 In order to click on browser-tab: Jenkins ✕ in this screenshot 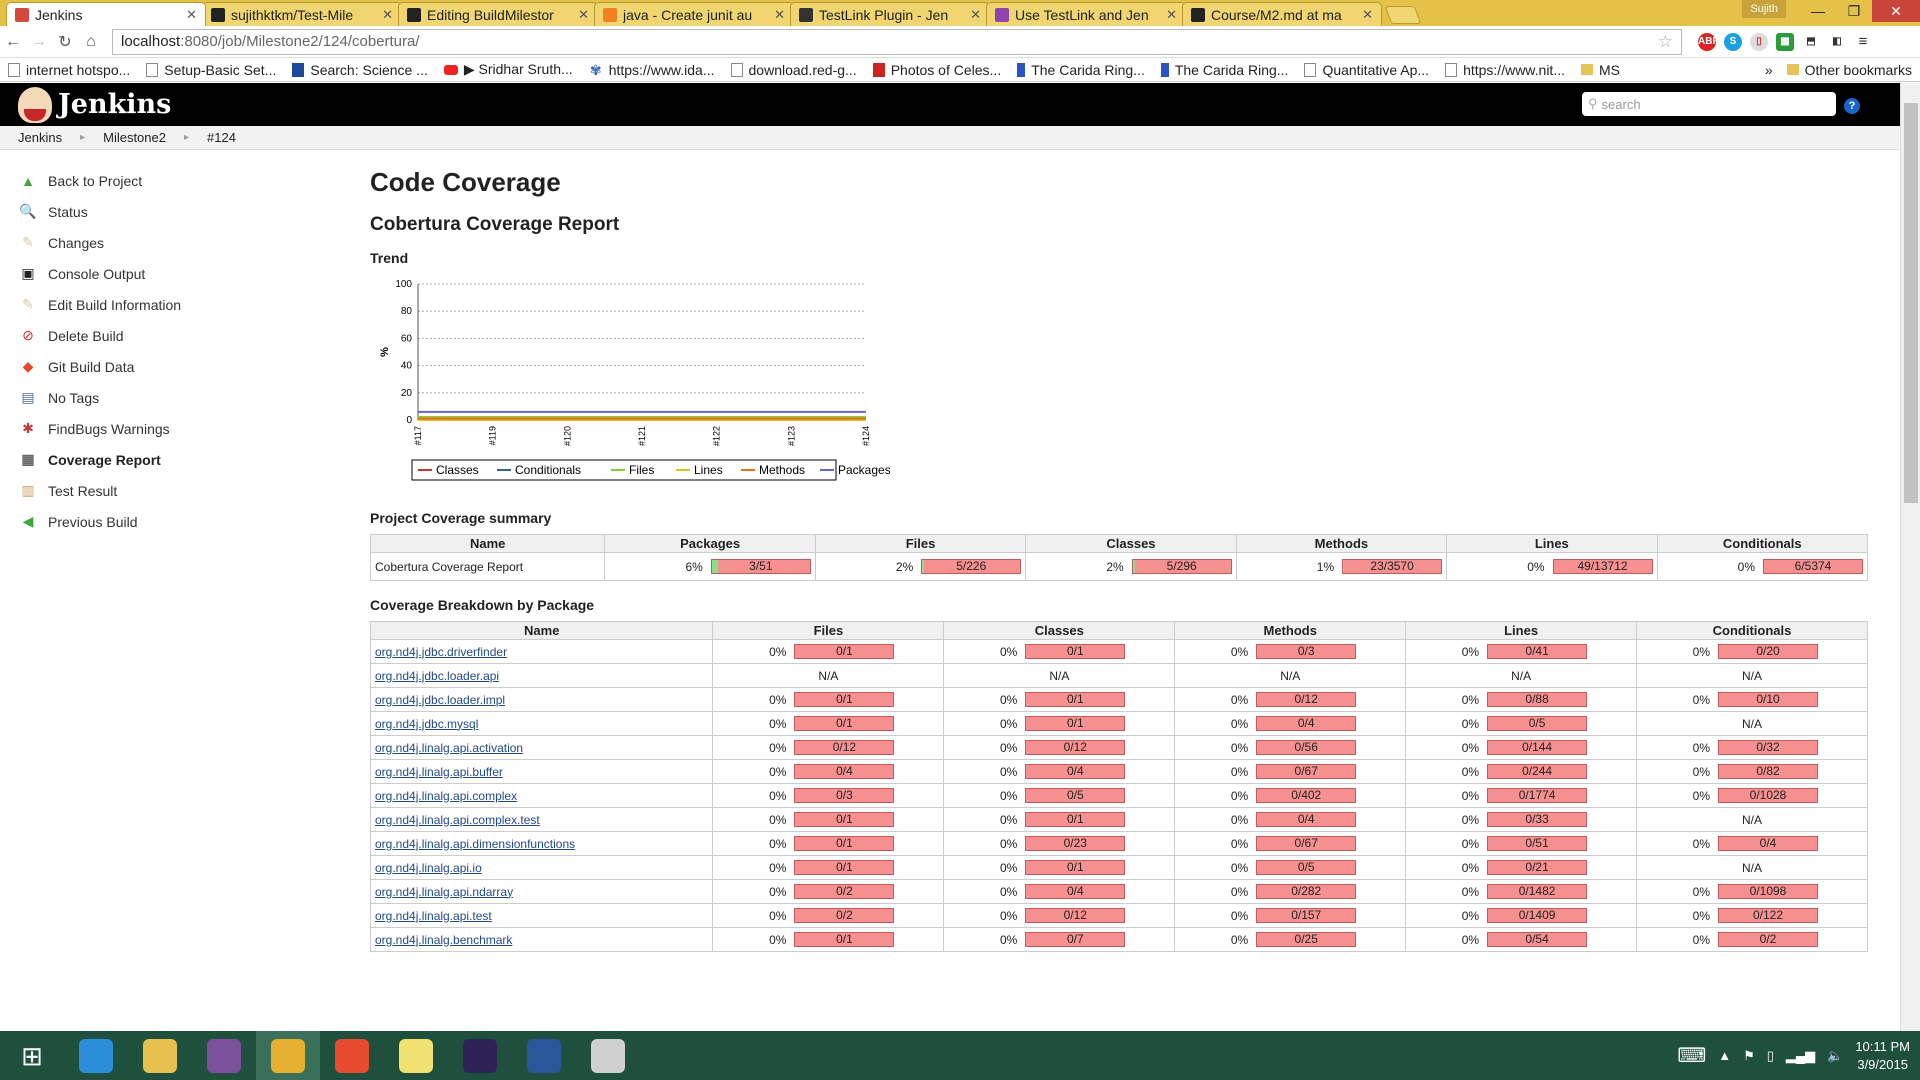, I will do `click(106, 14)`.